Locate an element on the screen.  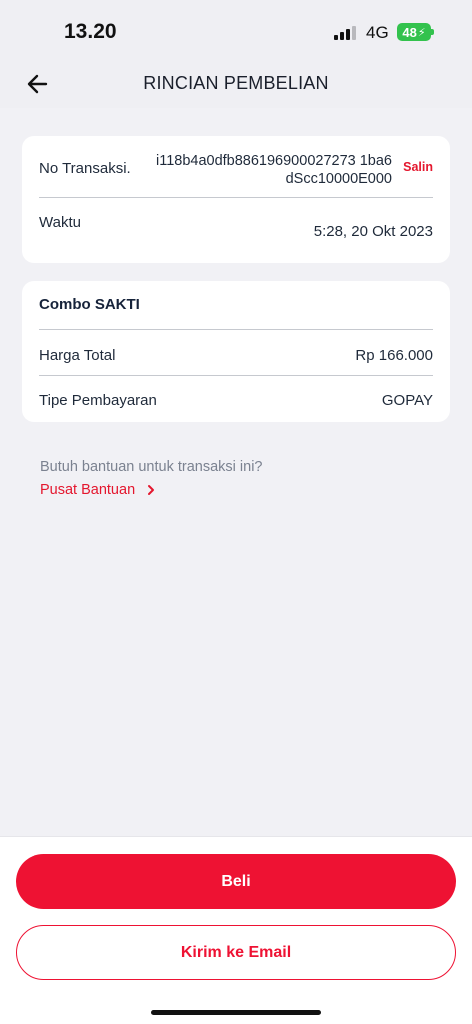
help-question: Butuh bantuan untuk transaksi ini? is located at coordinates (151, 467).